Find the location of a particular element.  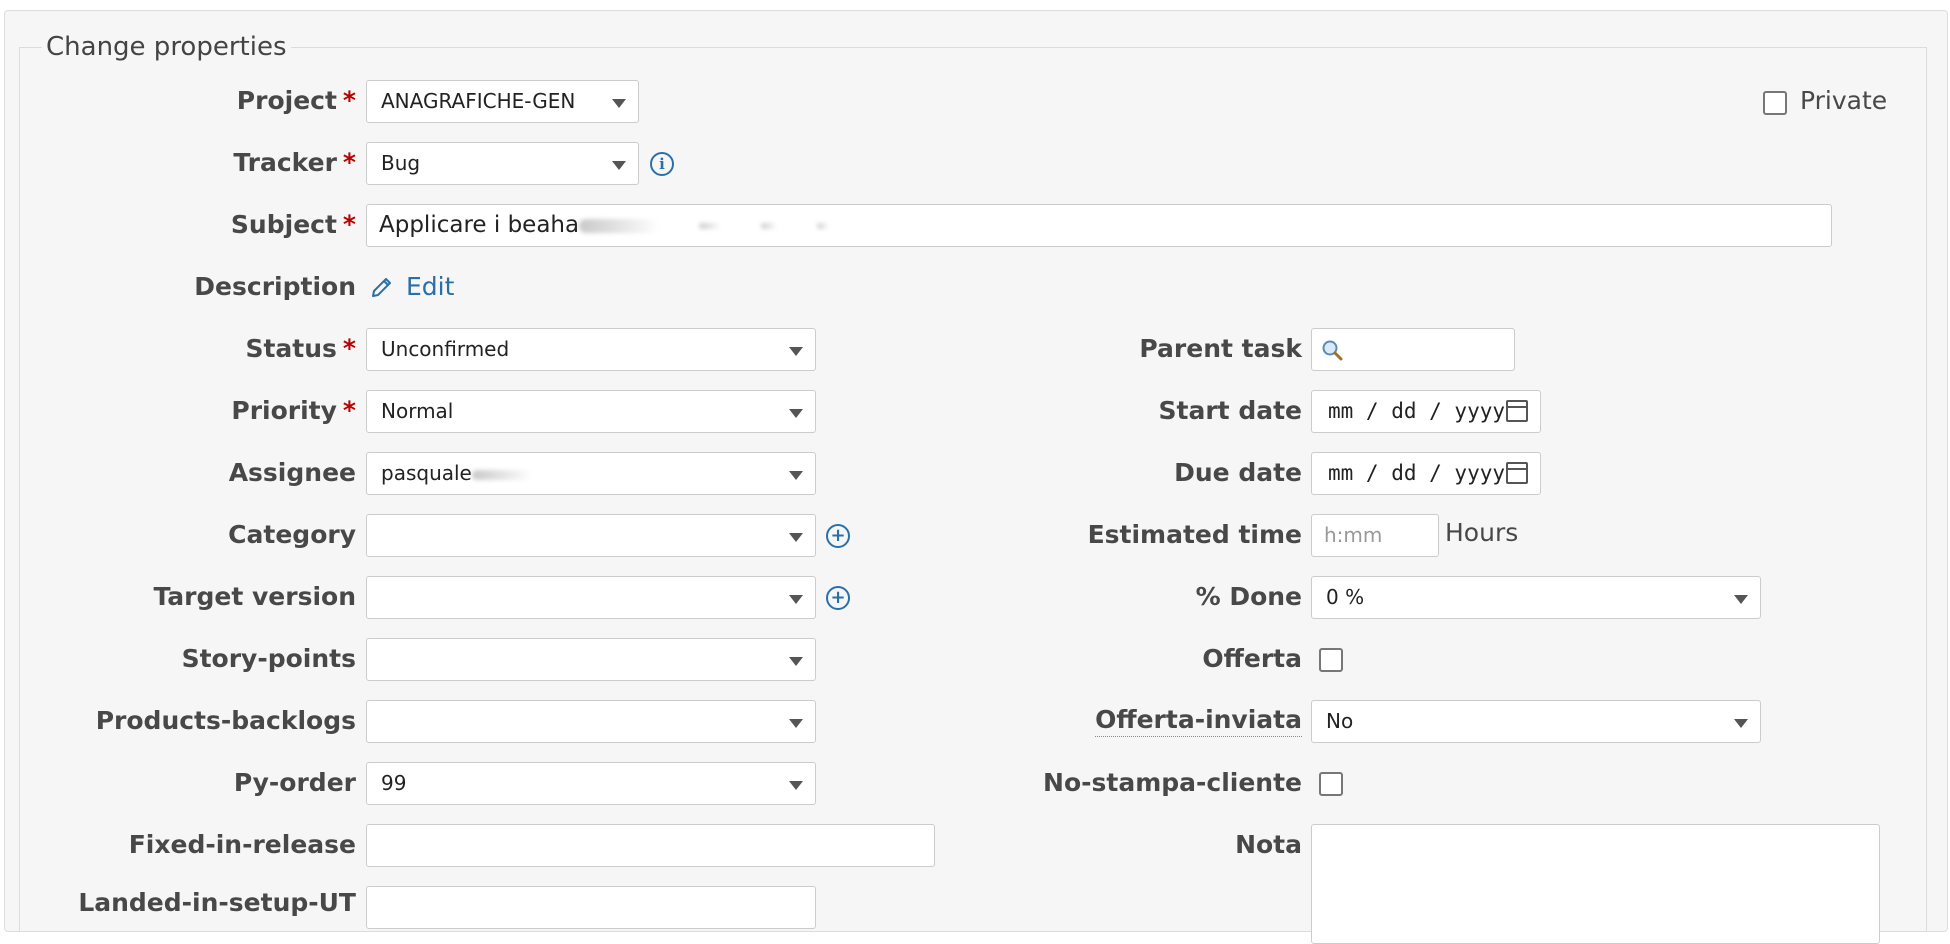

add-version-plus-icon: + is located at coordinates (838, 598).